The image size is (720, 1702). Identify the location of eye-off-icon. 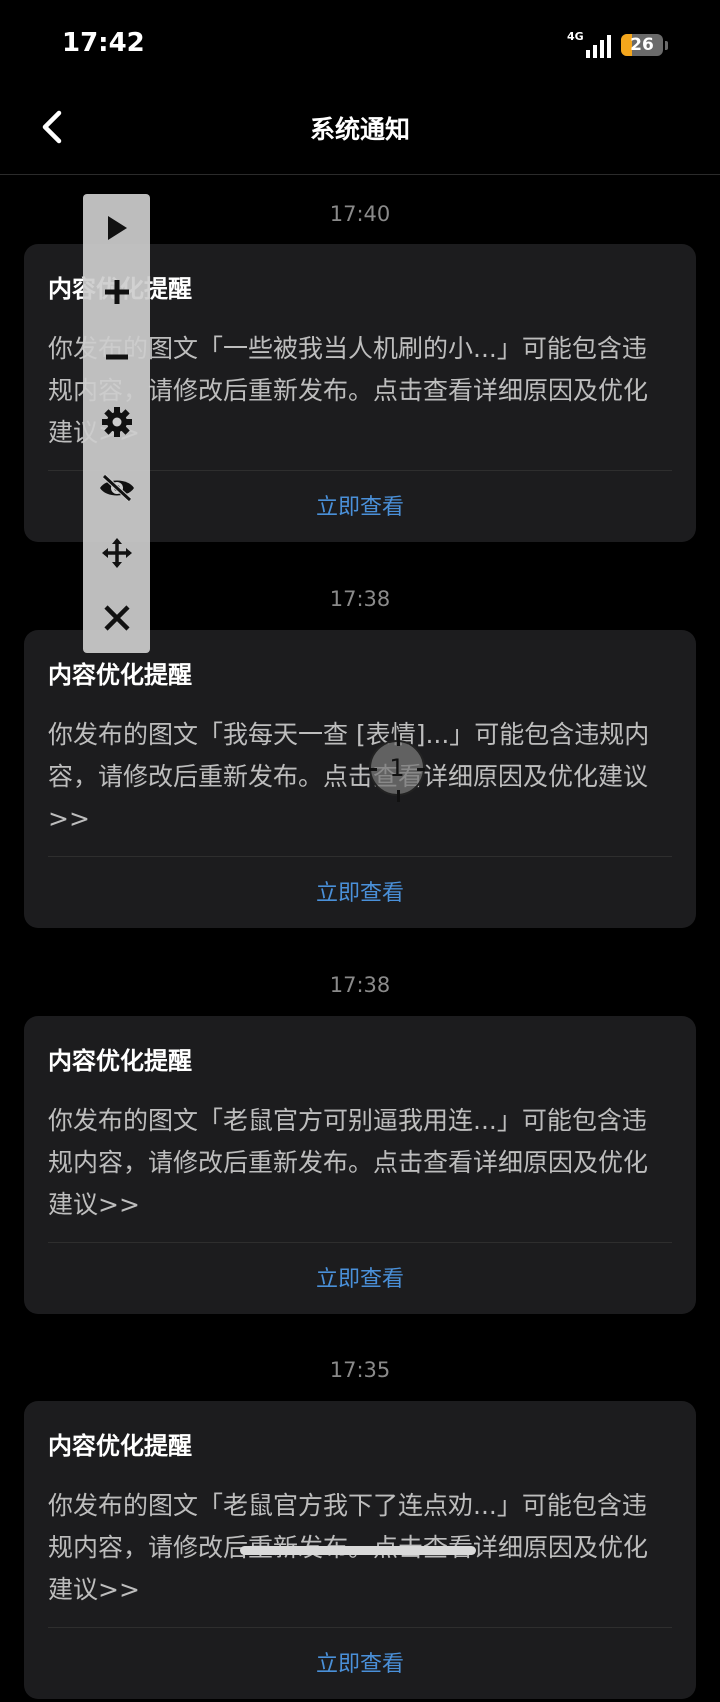
(116, 488).